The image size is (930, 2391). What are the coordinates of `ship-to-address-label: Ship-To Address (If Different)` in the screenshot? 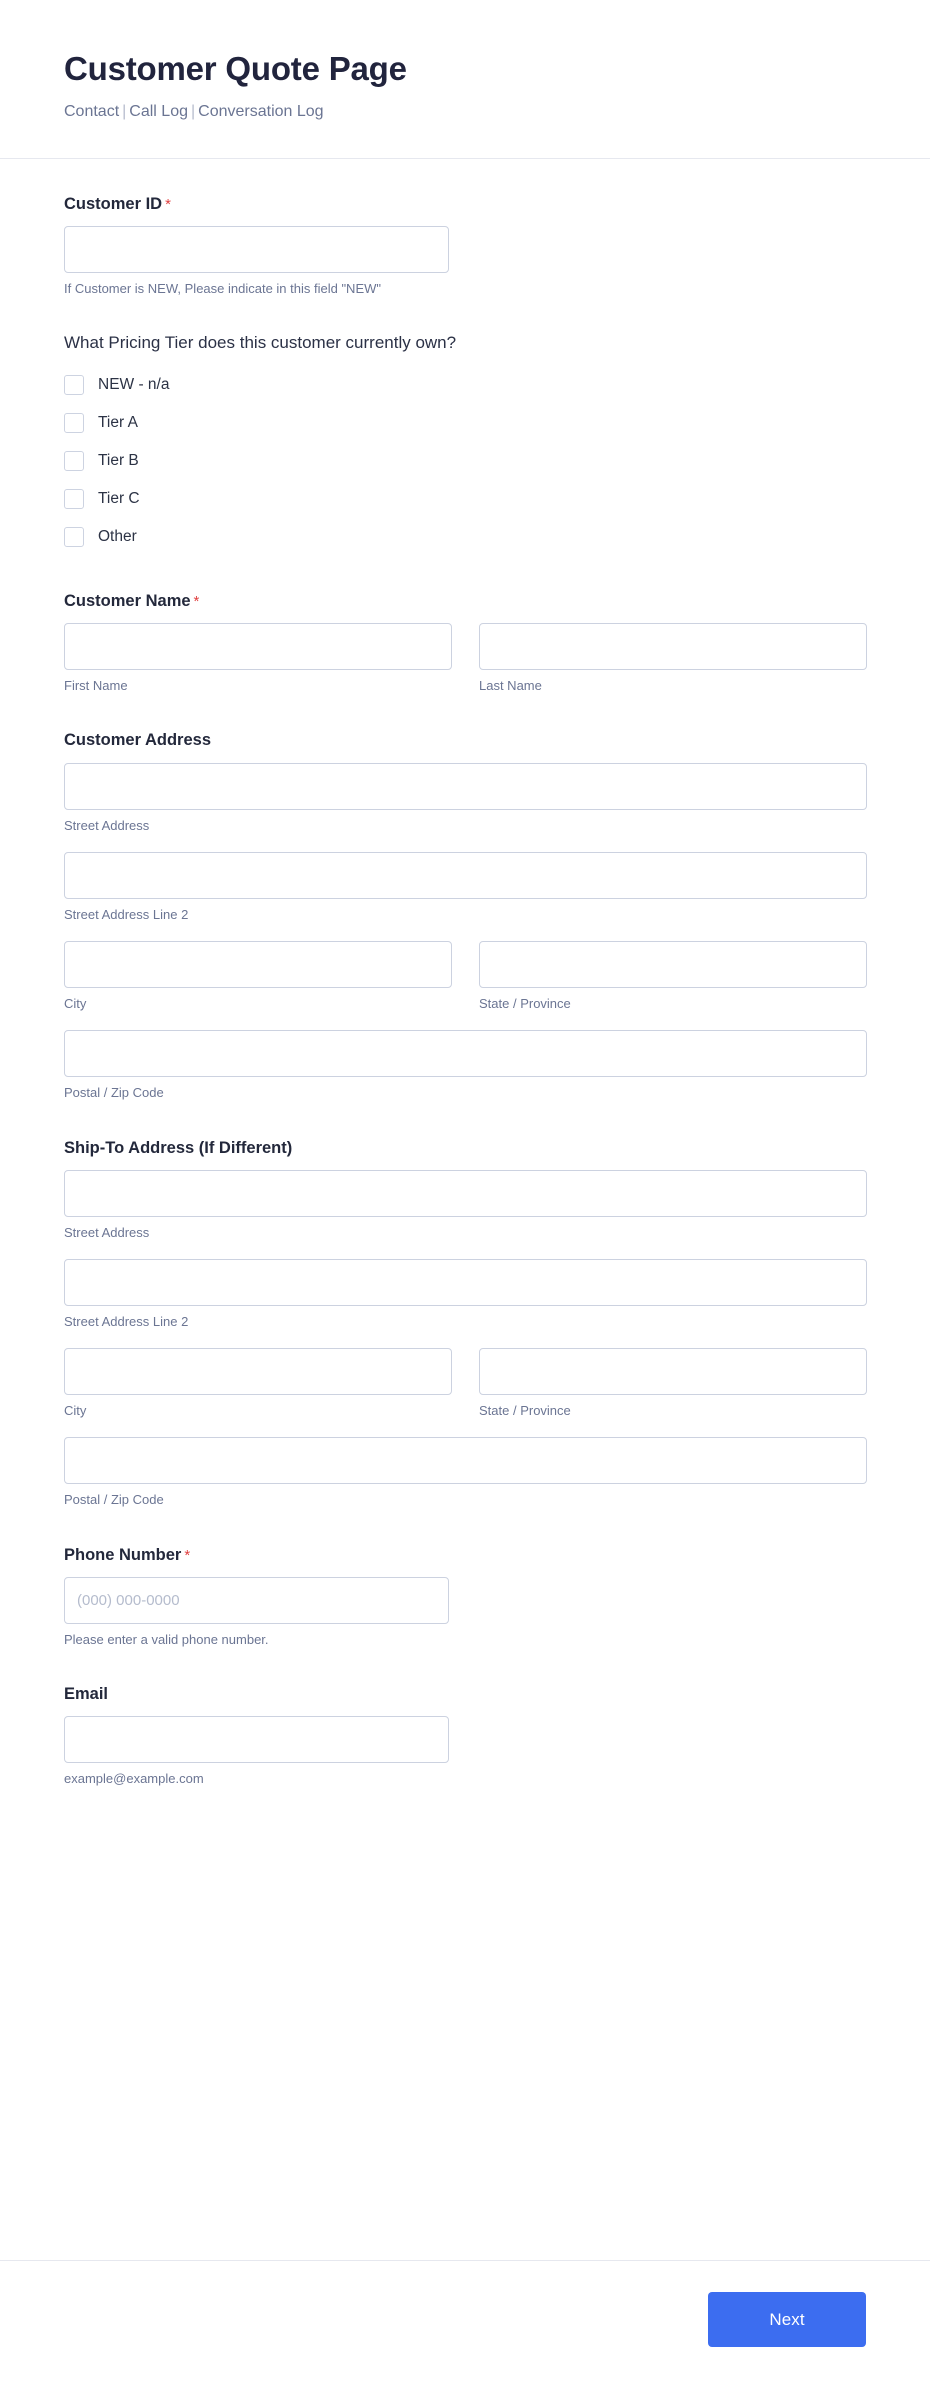 It's located at (178, 1147).